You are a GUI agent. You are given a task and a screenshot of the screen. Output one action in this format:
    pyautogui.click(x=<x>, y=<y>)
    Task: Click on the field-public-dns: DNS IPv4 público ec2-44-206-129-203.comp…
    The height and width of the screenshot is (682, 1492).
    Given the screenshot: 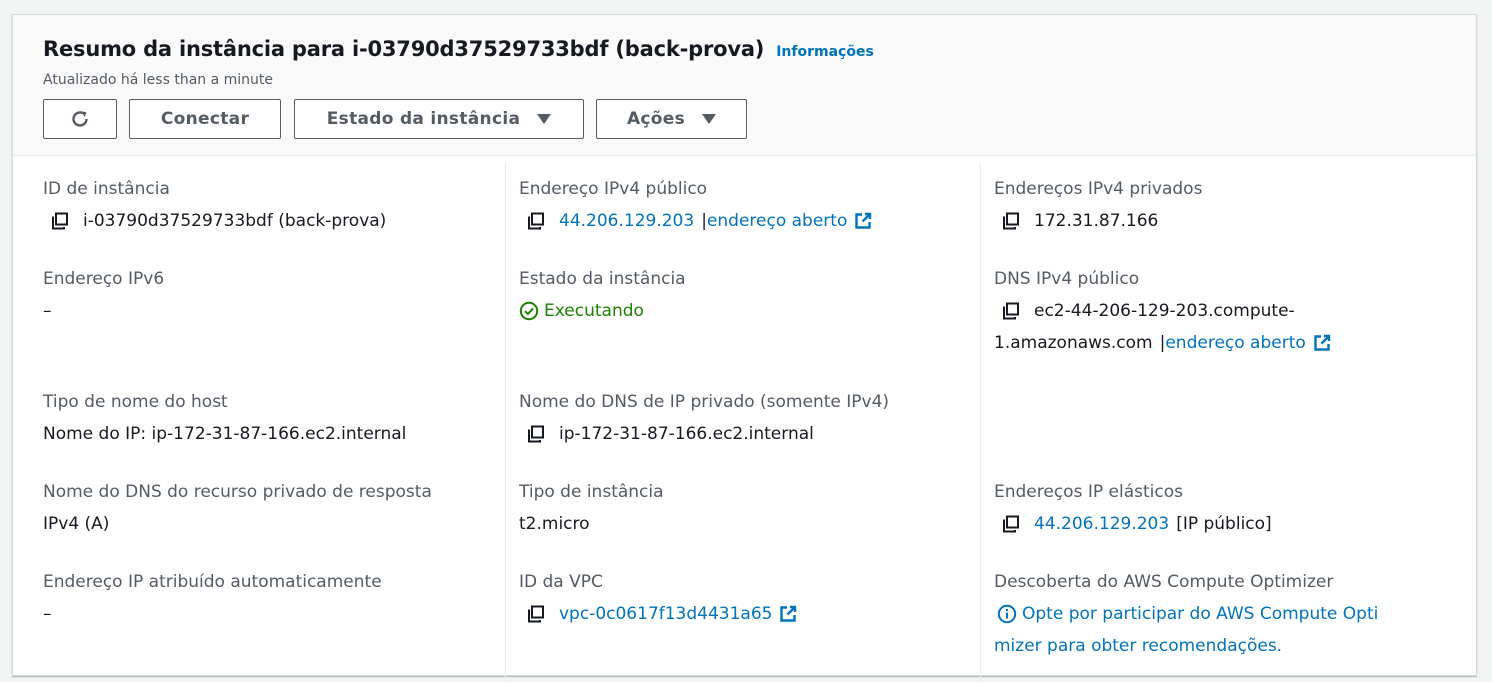 What is the action you would take?
    pyautogui.click(x=1162, y=311)
    